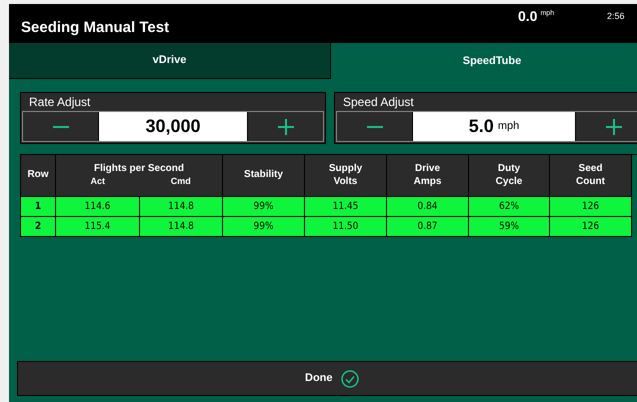 This screenshot has width=637, height=402. Describe the element at coordinates (509, 126) in the screenshot. I see `unit-label: mph` at that location.